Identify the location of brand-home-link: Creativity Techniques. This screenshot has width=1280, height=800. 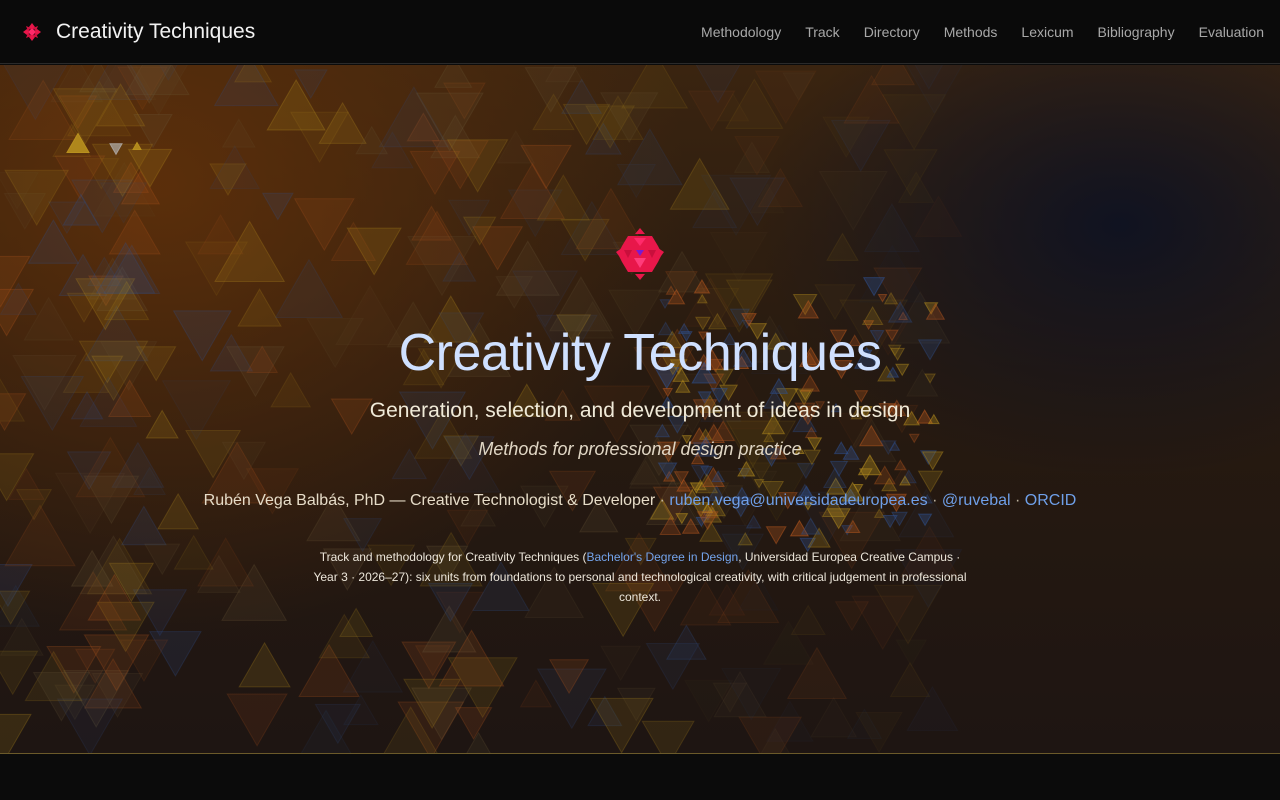
(138, 32).